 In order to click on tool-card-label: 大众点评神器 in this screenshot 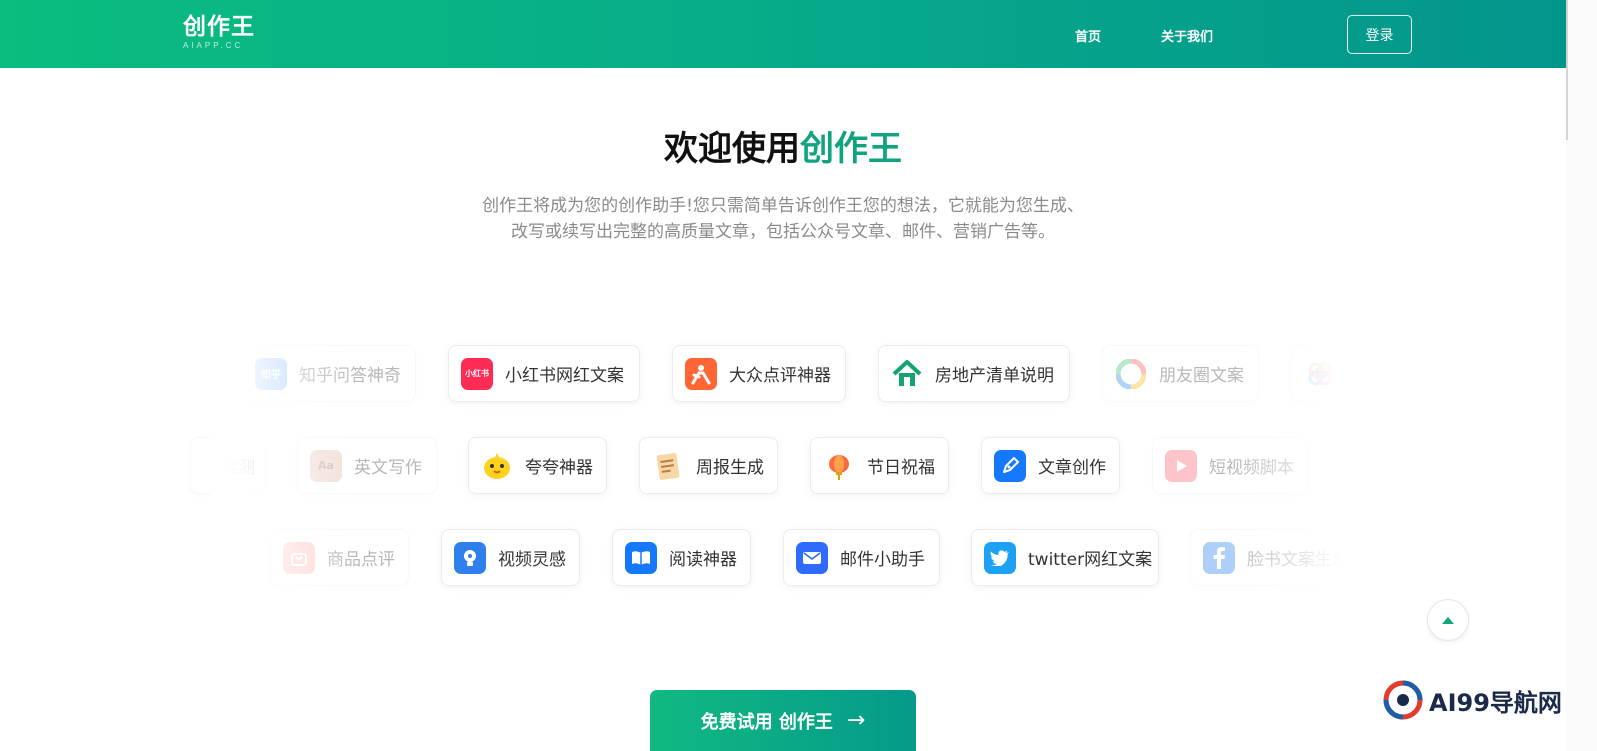, I will do `click(780, 376)`.